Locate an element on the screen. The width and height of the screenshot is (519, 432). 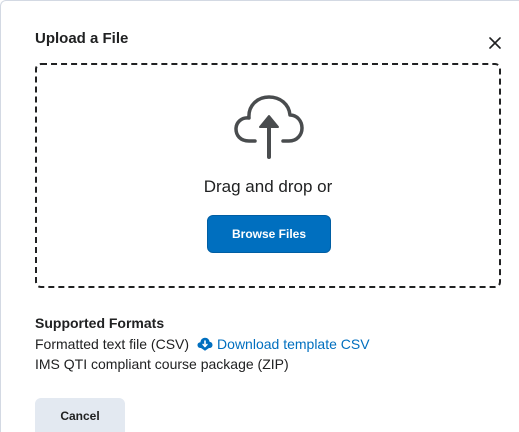
format-label: IMS QTI compliant course package (ZIP) is located at coordinates (162, 364).